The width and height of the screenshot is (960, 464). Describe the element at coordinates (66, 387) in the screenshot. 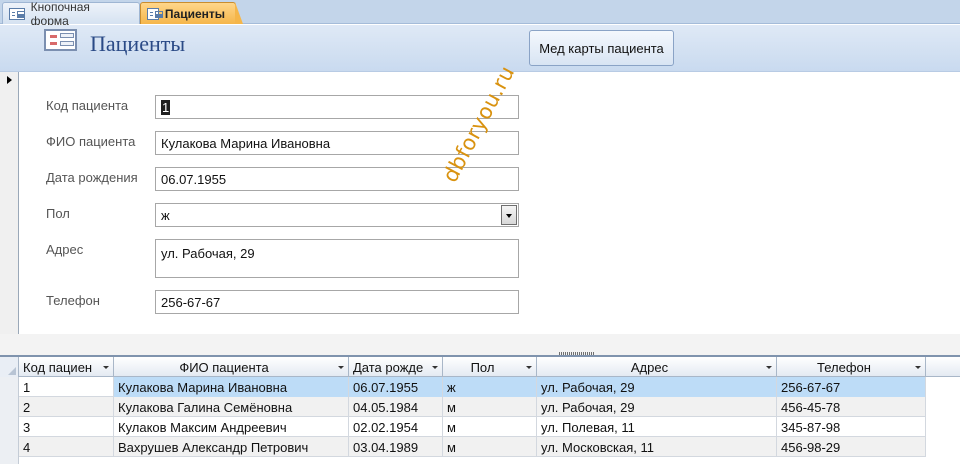

I see `cell-id: 1` at that location.